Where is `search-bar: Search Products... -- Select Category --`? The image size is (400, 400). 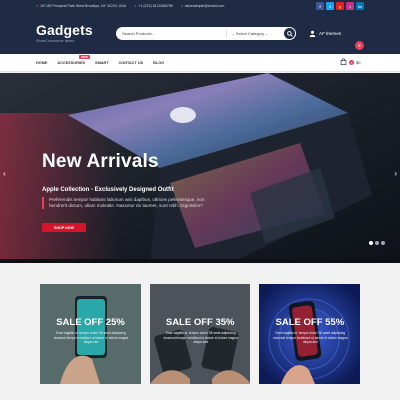 search-bar: Search Products... -- Select Category -- is located at coordinates (206, 33).